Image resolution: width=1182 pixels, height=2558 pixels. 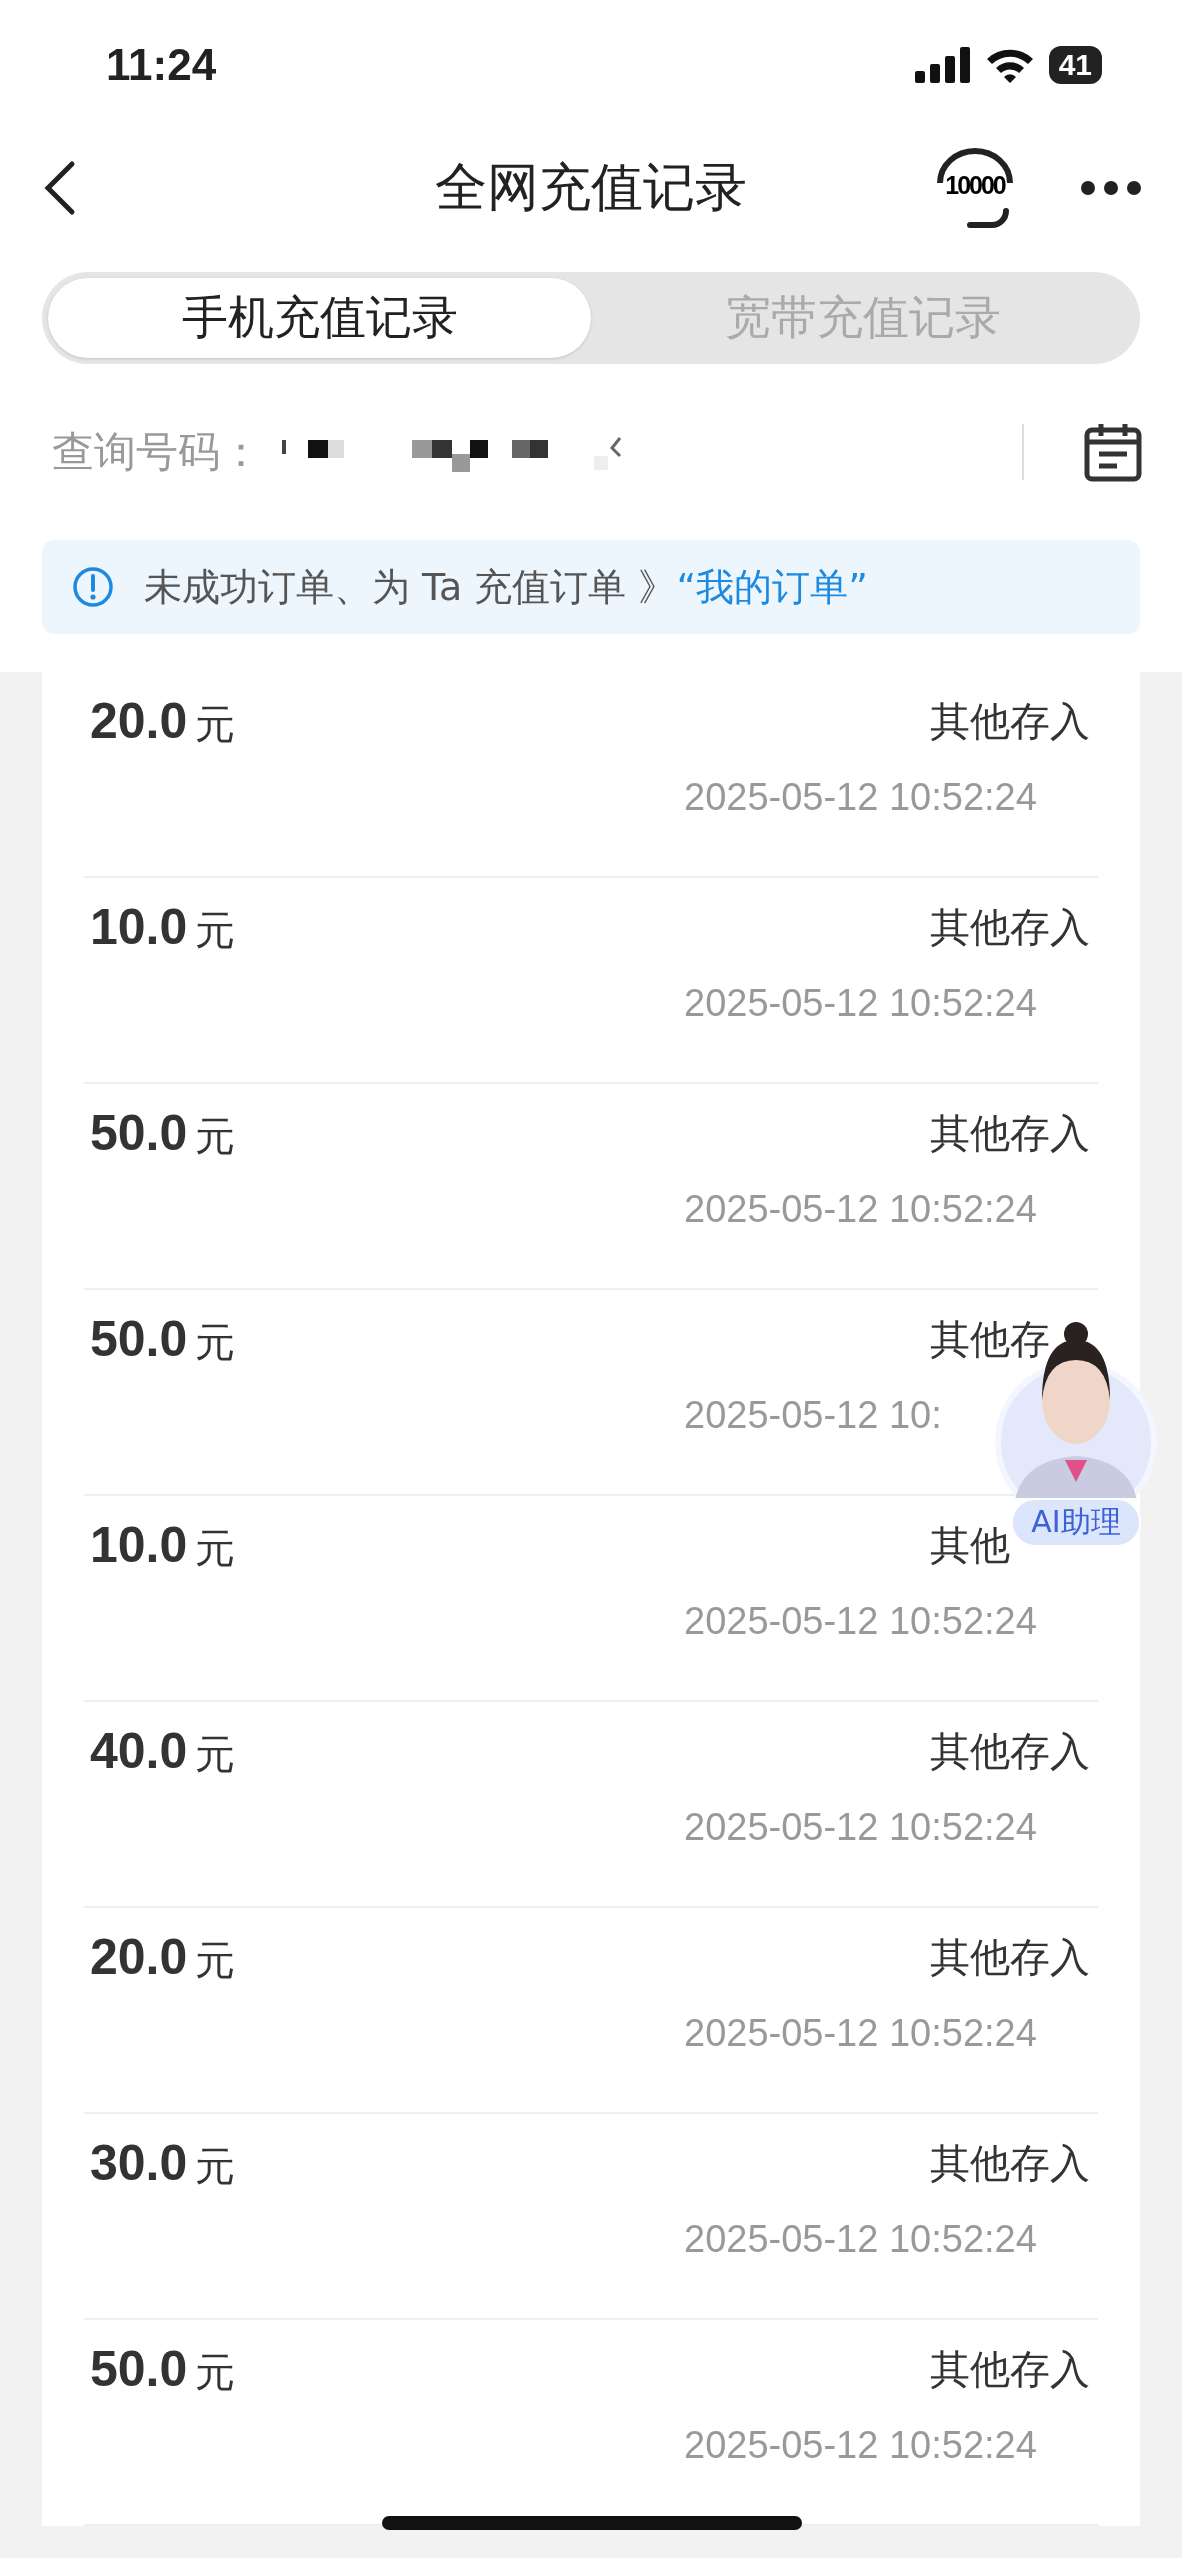 I want to click on record-tab: 手机充值记录, so click(x=319, y=318).